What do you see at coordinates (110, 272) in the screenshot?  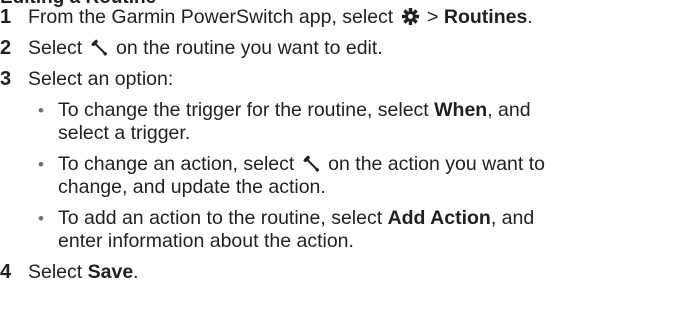 I see `save-label: Save` at bounding box center [110, 272].